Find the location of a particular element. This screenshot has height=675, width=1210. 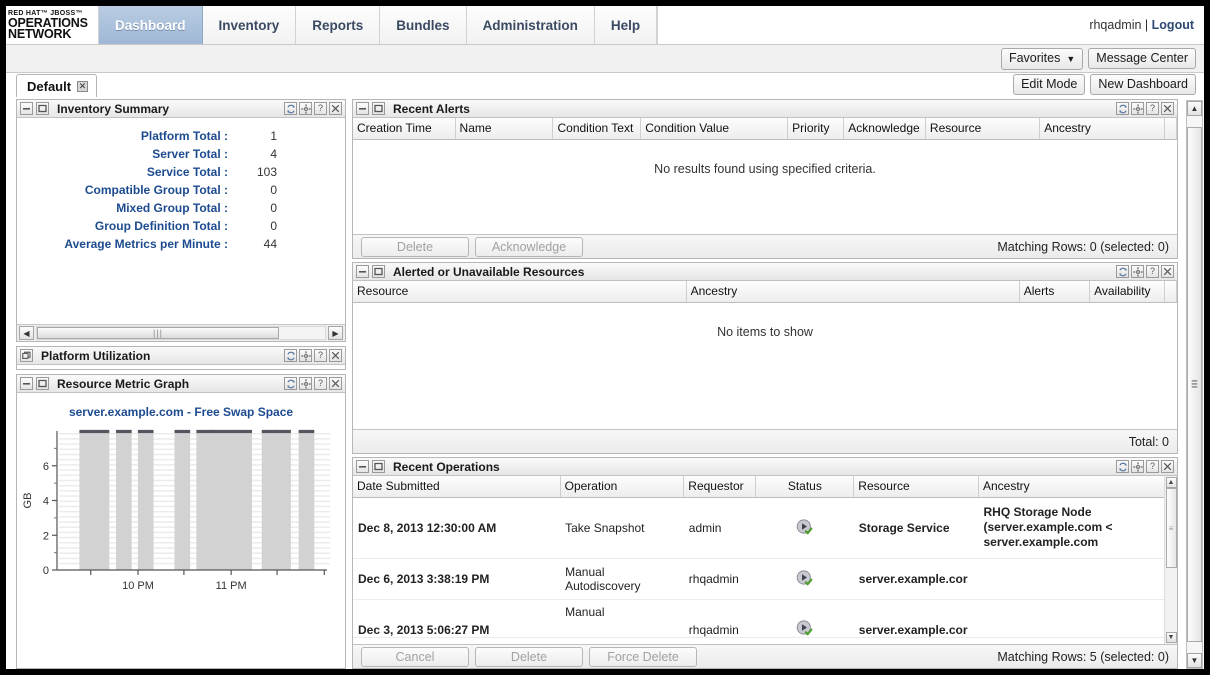

restore-icon is located at coordinates (26, 355).